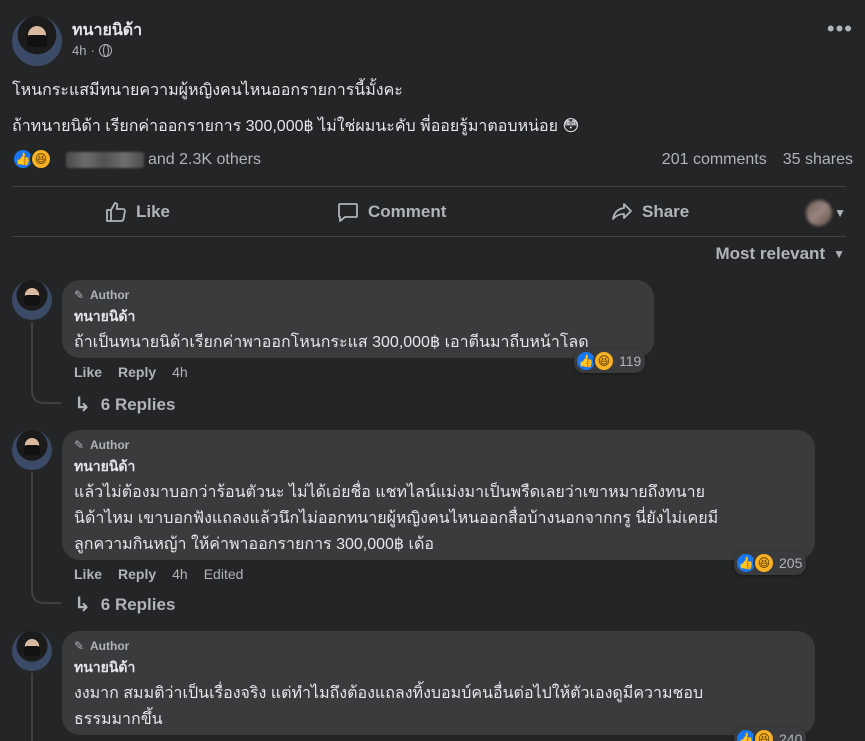 This screenshot has width=865, height=741. I want to click on comment-label: Comment, so click(407, 211).